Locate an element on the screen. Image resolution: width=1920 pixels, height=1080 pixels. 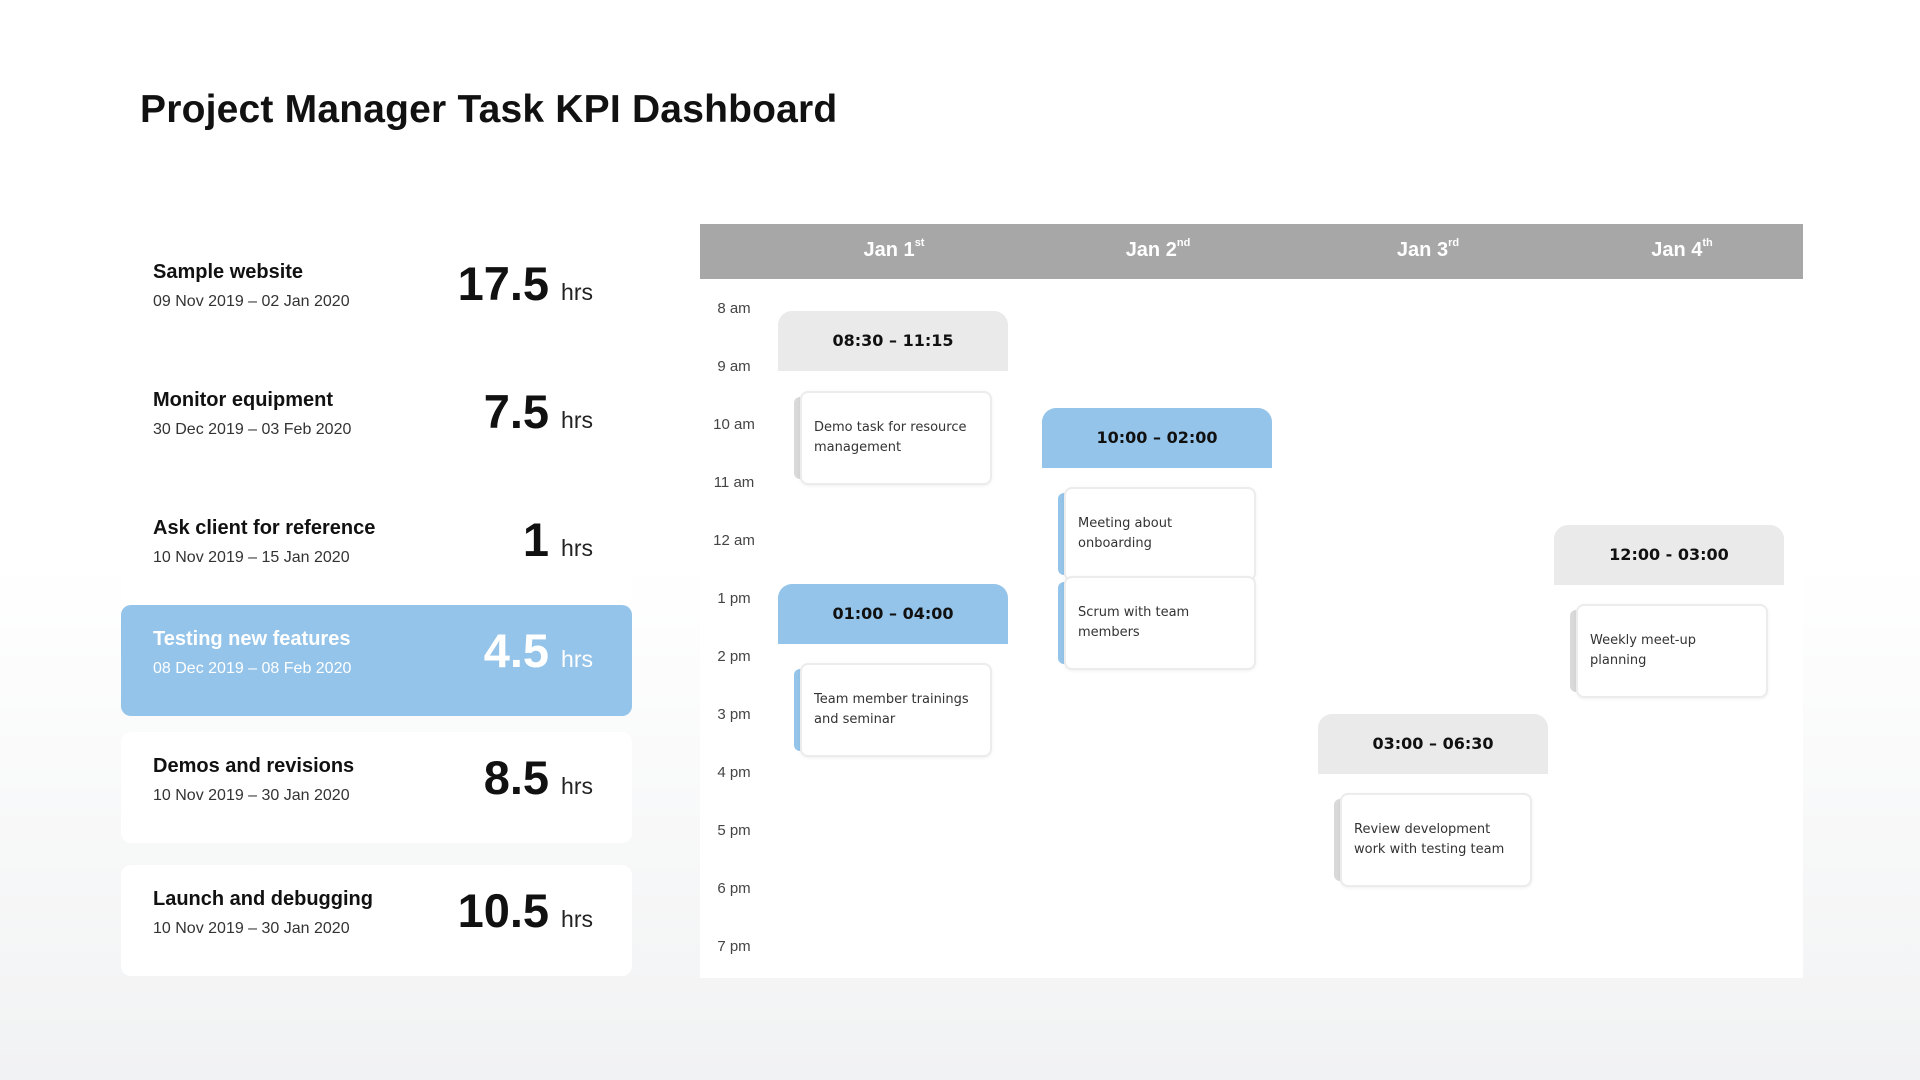
time-label: 11 am is located at coordinates (734, 482).